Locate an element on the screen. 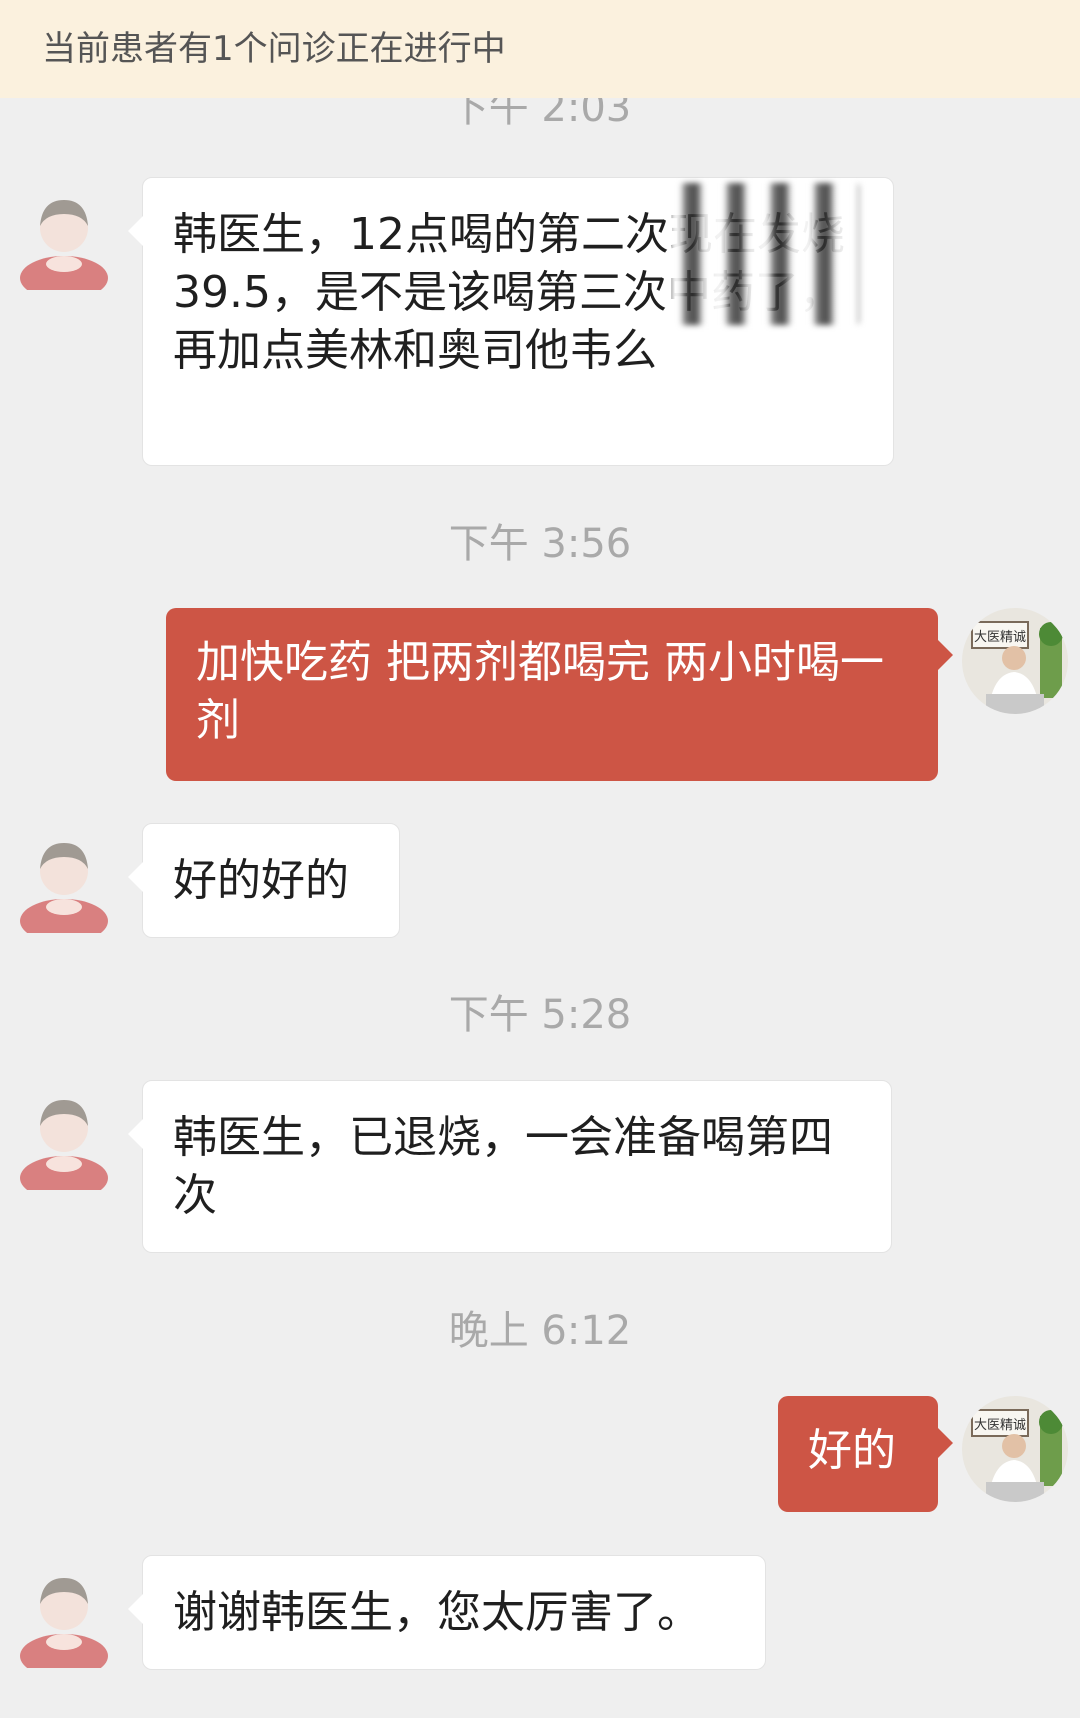  timestamp: 下午 3:56 is located at coordinates (540, 544).